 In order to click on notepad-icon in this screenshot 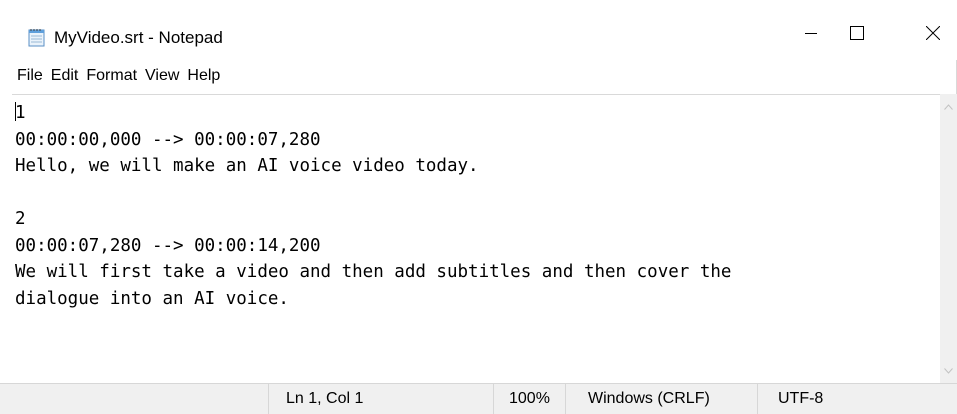, I will do `click(37, 37)`.